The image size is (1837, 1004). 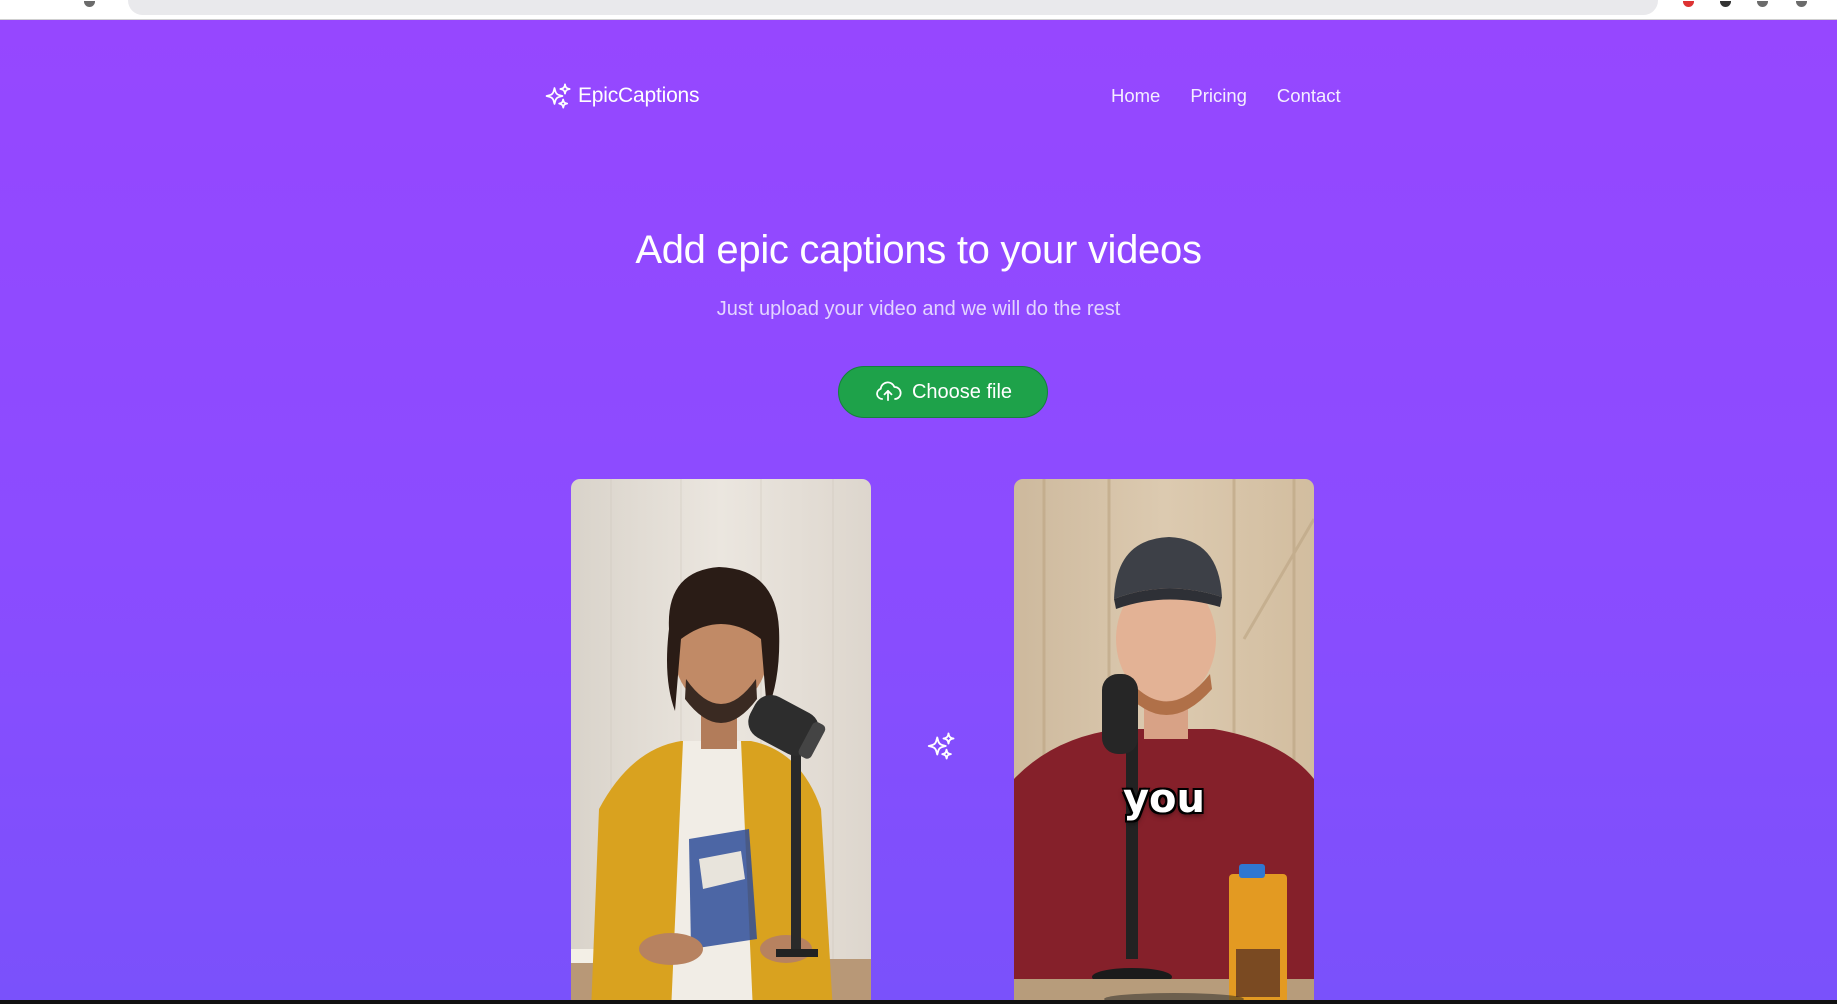 I want to click on reload-icon, so click(x=89, y=4).